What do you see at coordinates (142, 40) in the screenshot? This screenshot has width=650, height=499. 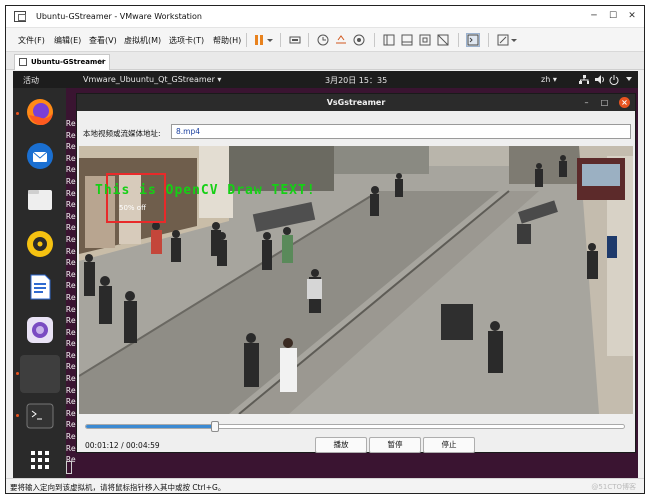 I see `menu-vm: 虚拟机(M)` at bounding box center [142, 40].